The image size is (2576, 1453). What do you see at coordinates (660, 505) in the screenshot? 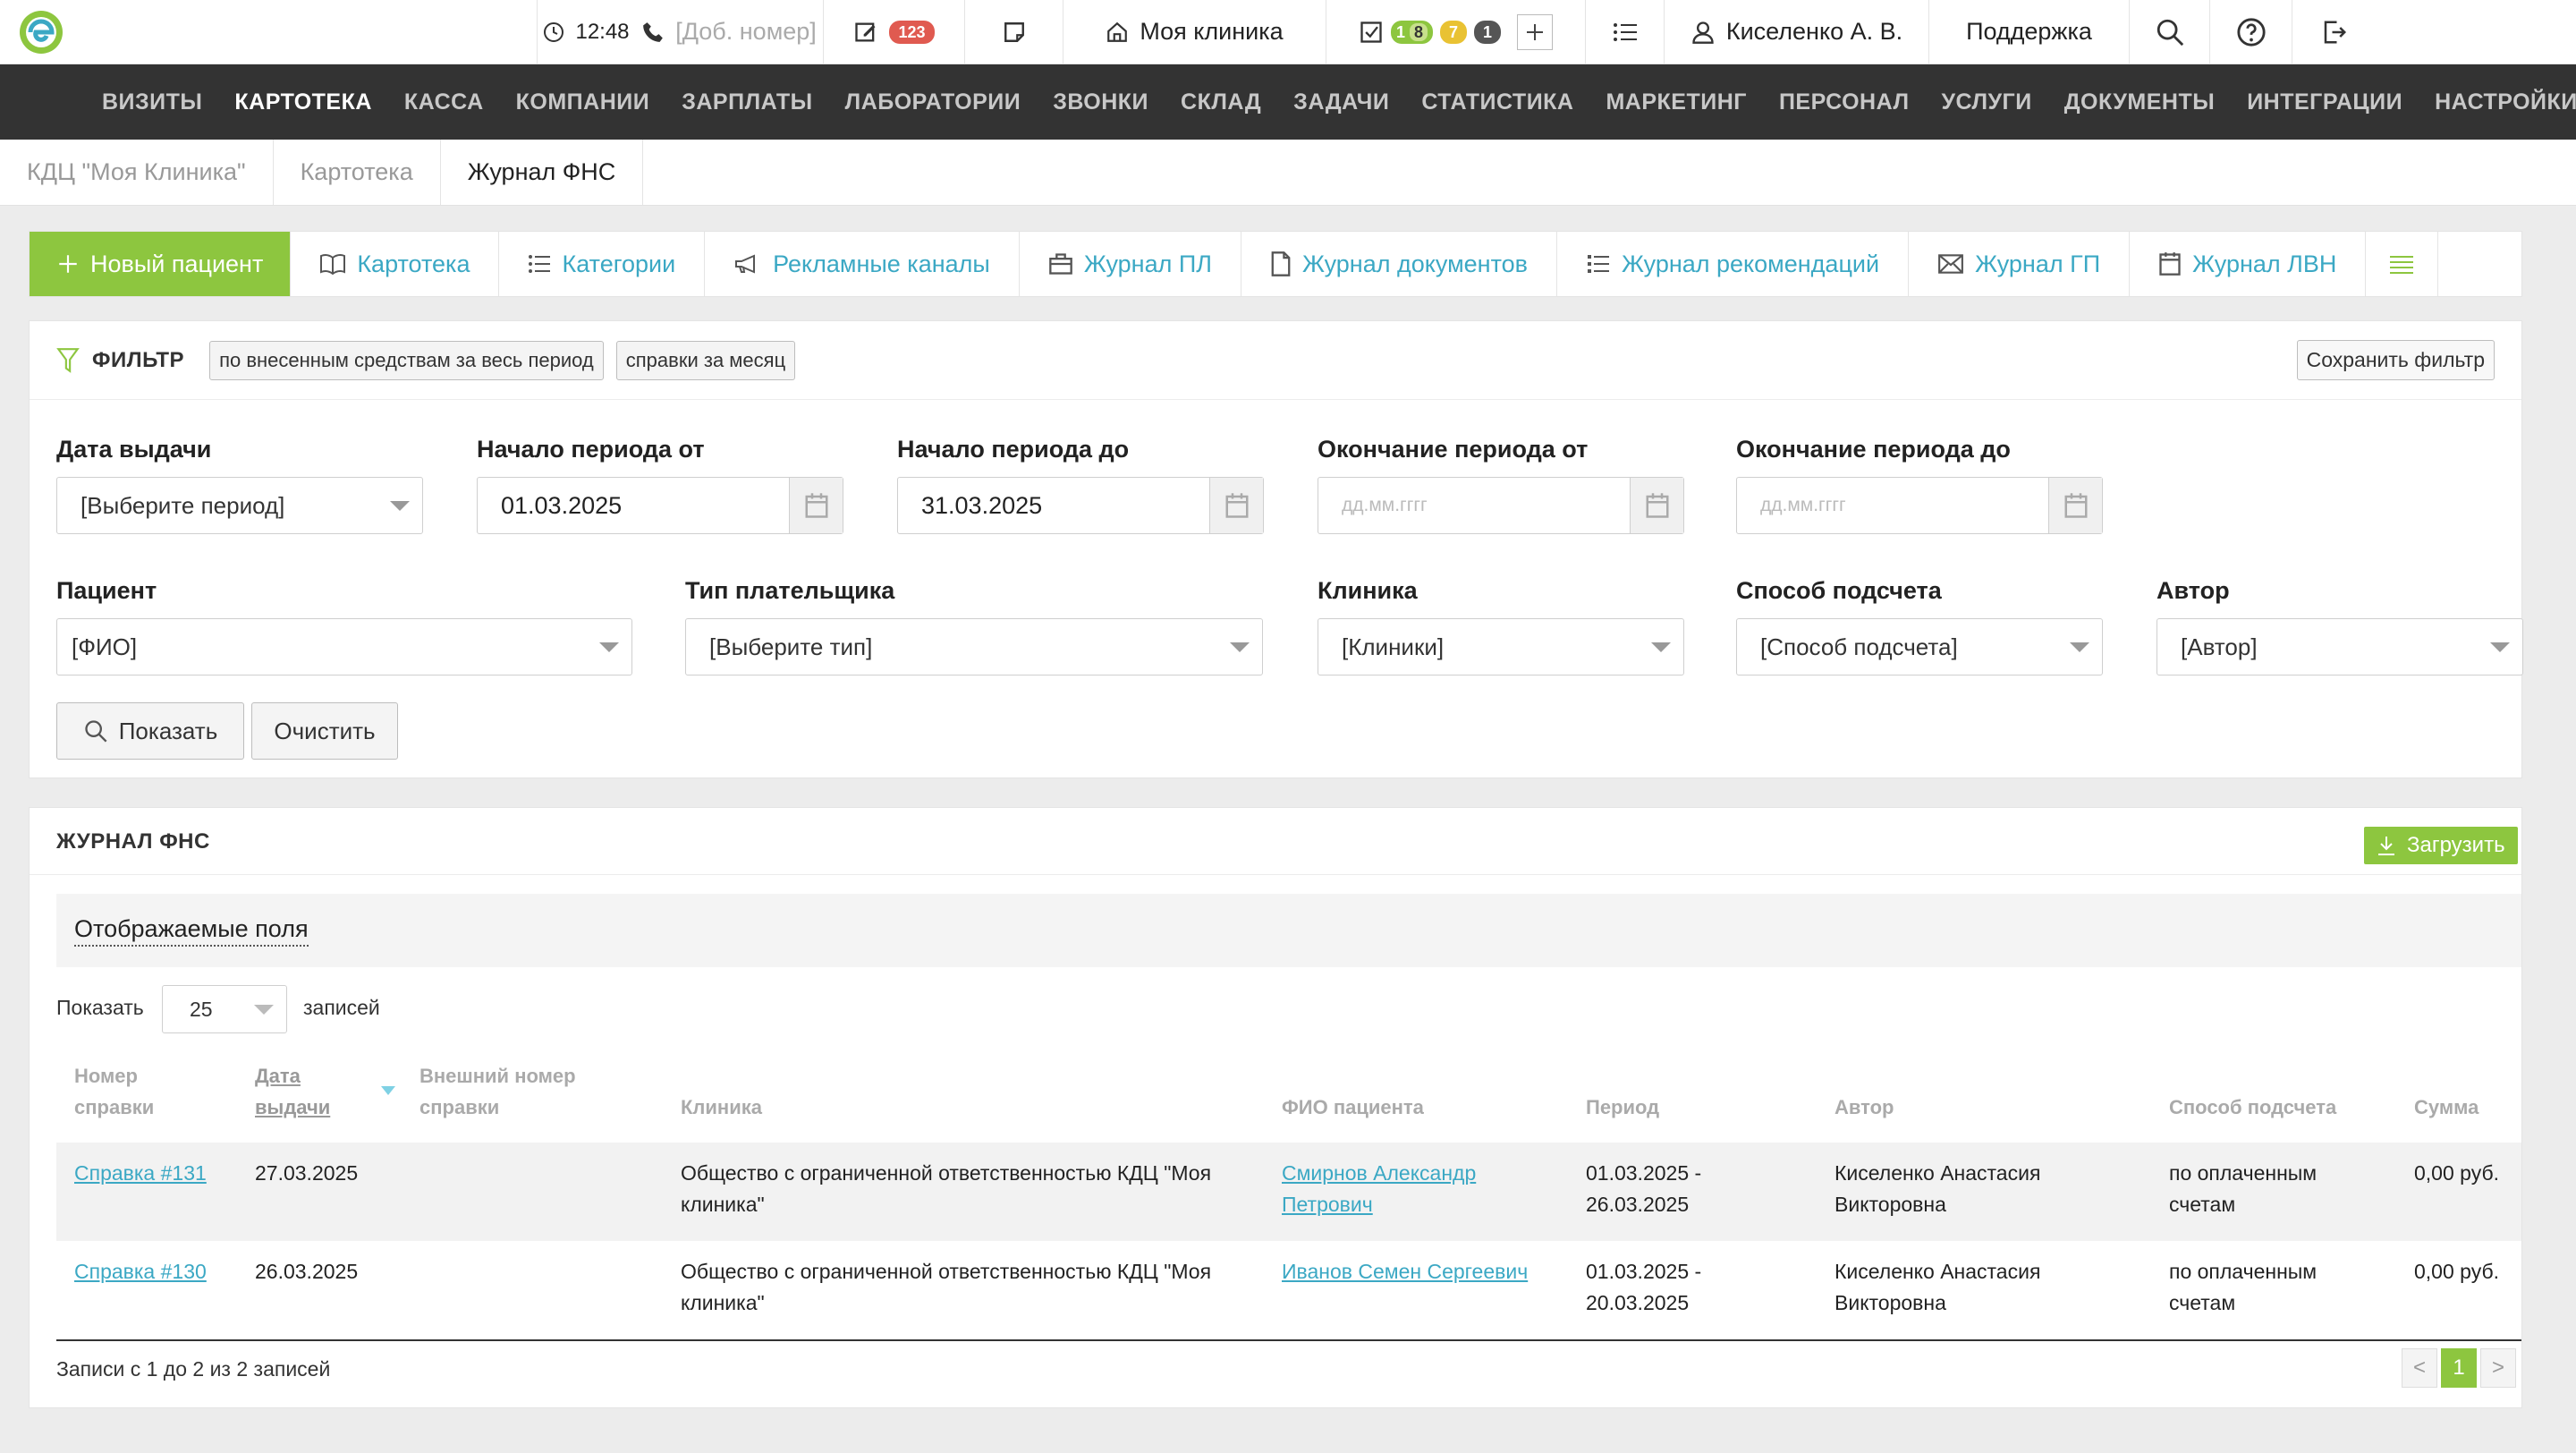
I see `start-from-input: 01.03.2025` at bounding box center [660, 505].